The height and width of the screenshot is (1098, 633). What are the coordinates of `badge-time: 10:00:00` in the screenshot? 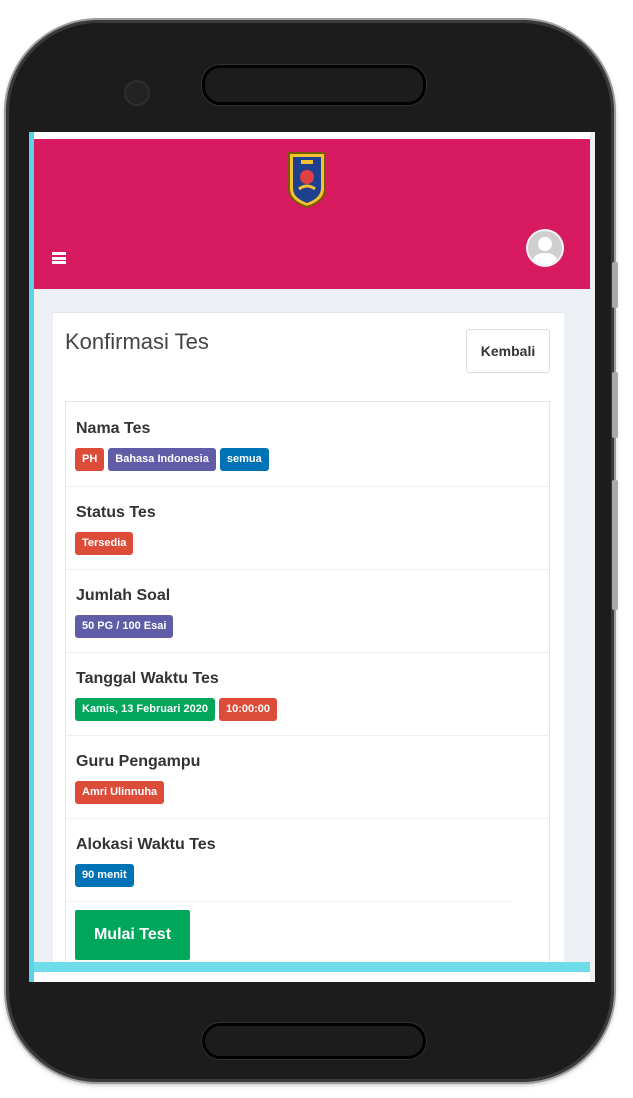 It's located at (248, 709).